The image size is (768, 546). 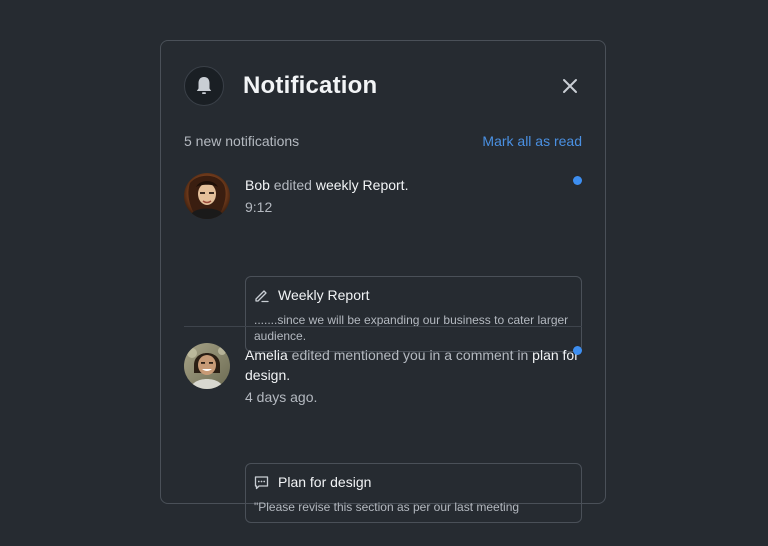 I want to click on item-divider, so click(x=383, y=326).